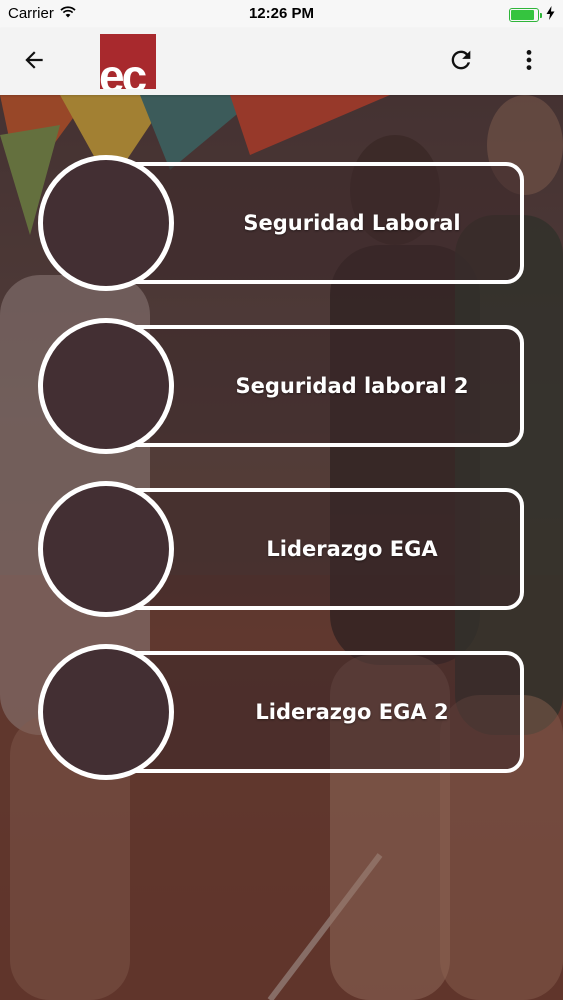 The width and height of the screenshot is (563, 1000). I want to click on status-bar: Carrier 12:26 PM, so click(281, 14).